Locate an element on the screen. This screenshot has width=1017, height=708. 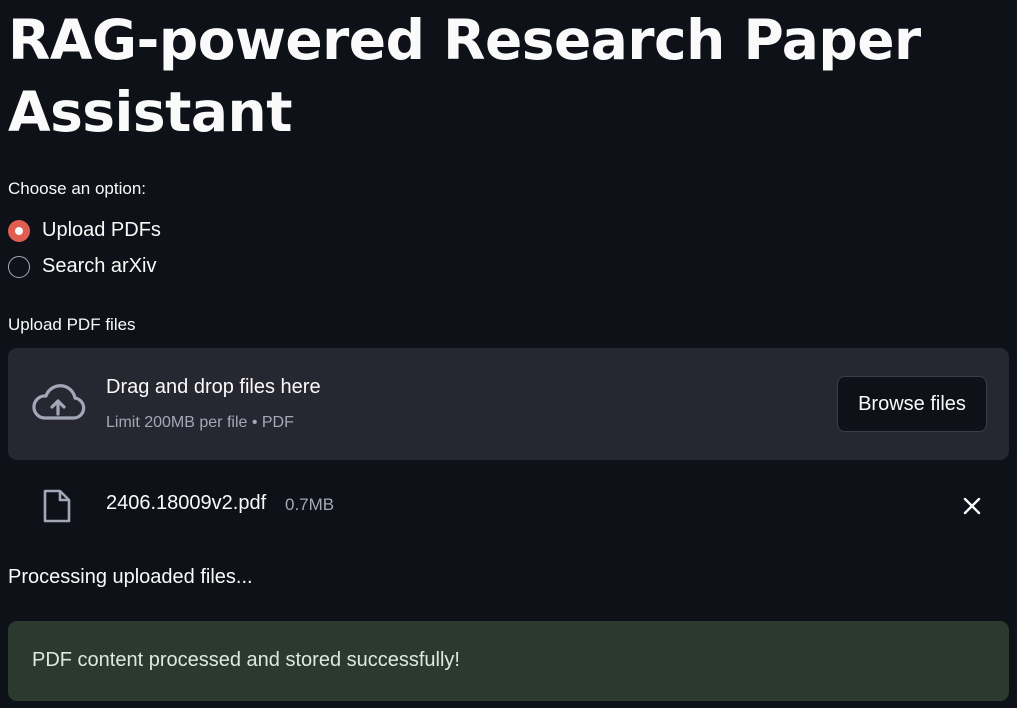
dropzone-limit-text: Limit 200MB per file • PDF is located at coordinates (200, 422).